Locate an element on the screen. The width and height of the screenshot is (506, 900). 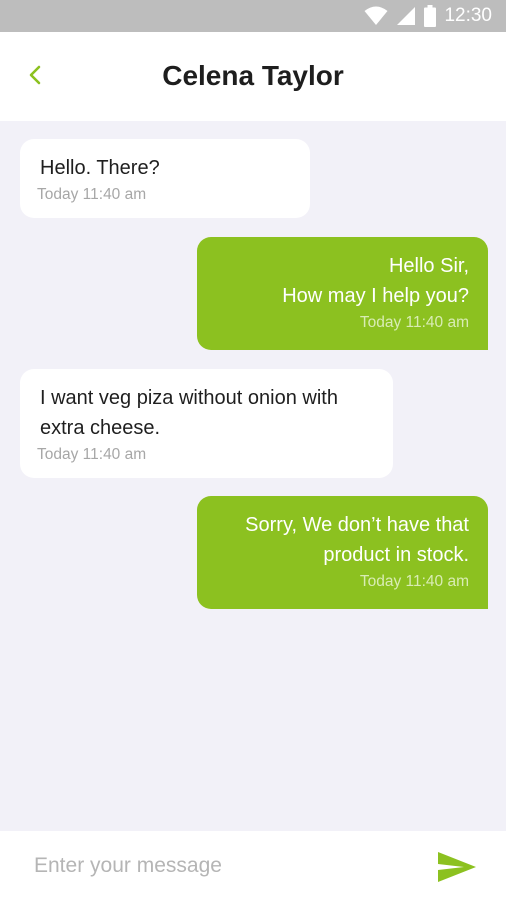
cellular-signal-icon is located at coordinates (406, 16).